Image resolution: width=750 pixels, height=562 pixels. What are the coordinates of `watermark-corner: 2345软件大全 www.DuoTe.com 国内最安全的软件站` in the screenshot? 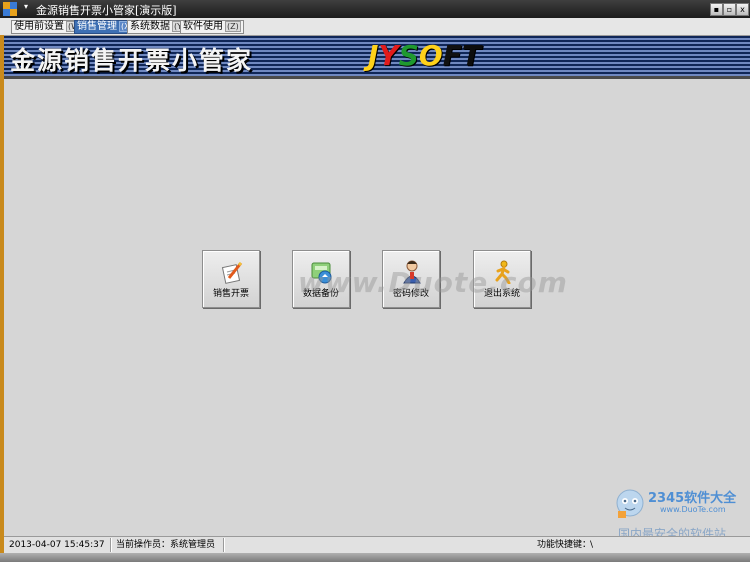 It's located at (679, 512).